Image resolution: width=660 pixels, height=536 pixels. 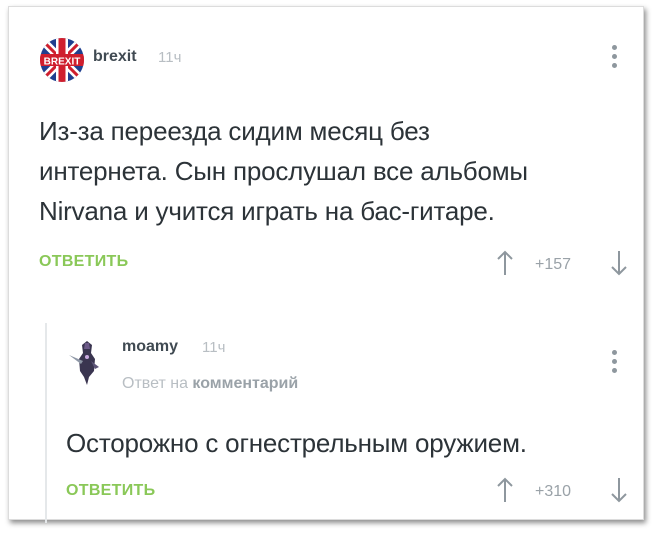 I want to click on comment-text: Осторожно с огнестрельным оружием., so click(x=296, y=443).